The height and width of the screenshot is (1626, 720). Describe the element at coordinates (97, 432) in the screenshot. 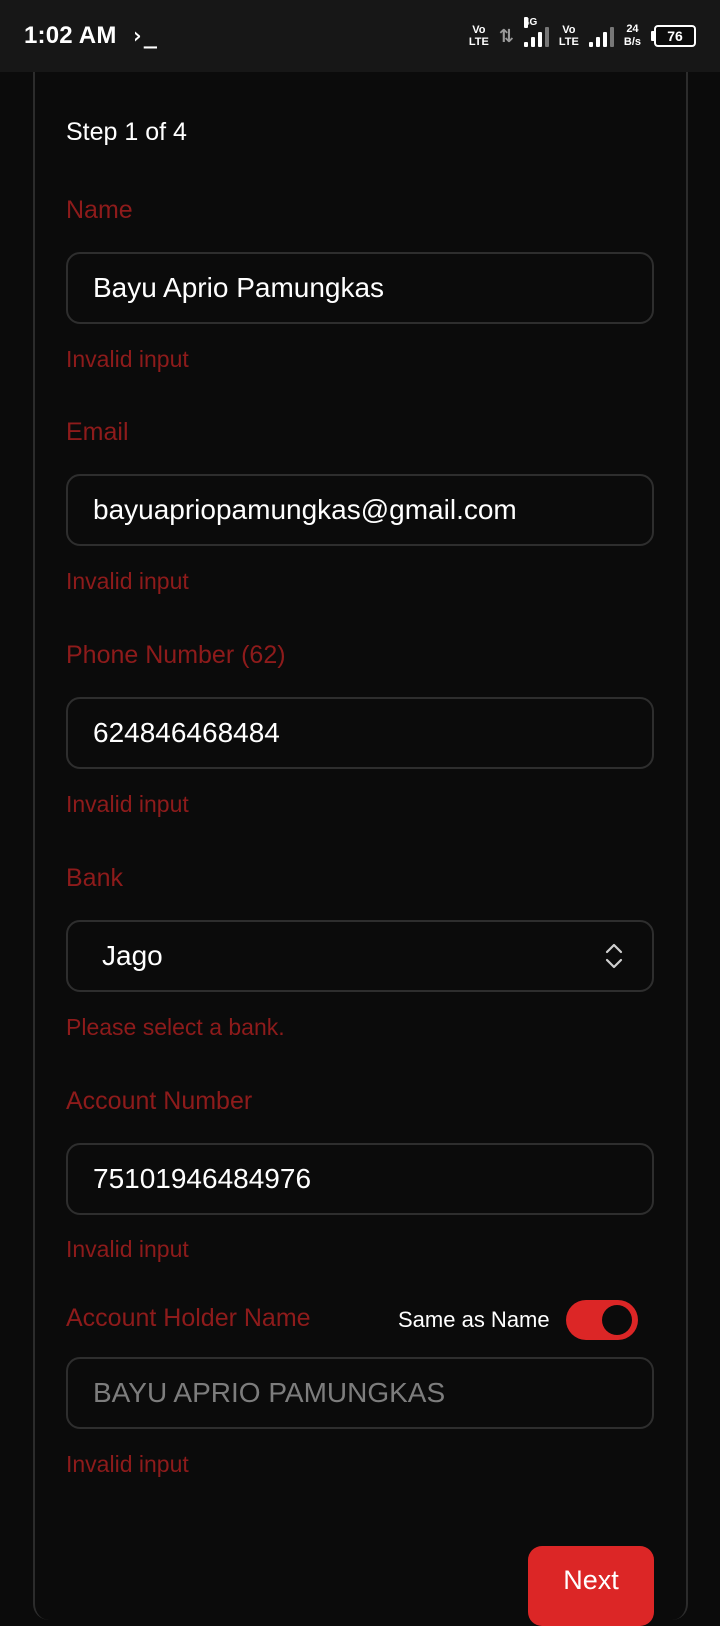

I see `email-label: Email` at that location.